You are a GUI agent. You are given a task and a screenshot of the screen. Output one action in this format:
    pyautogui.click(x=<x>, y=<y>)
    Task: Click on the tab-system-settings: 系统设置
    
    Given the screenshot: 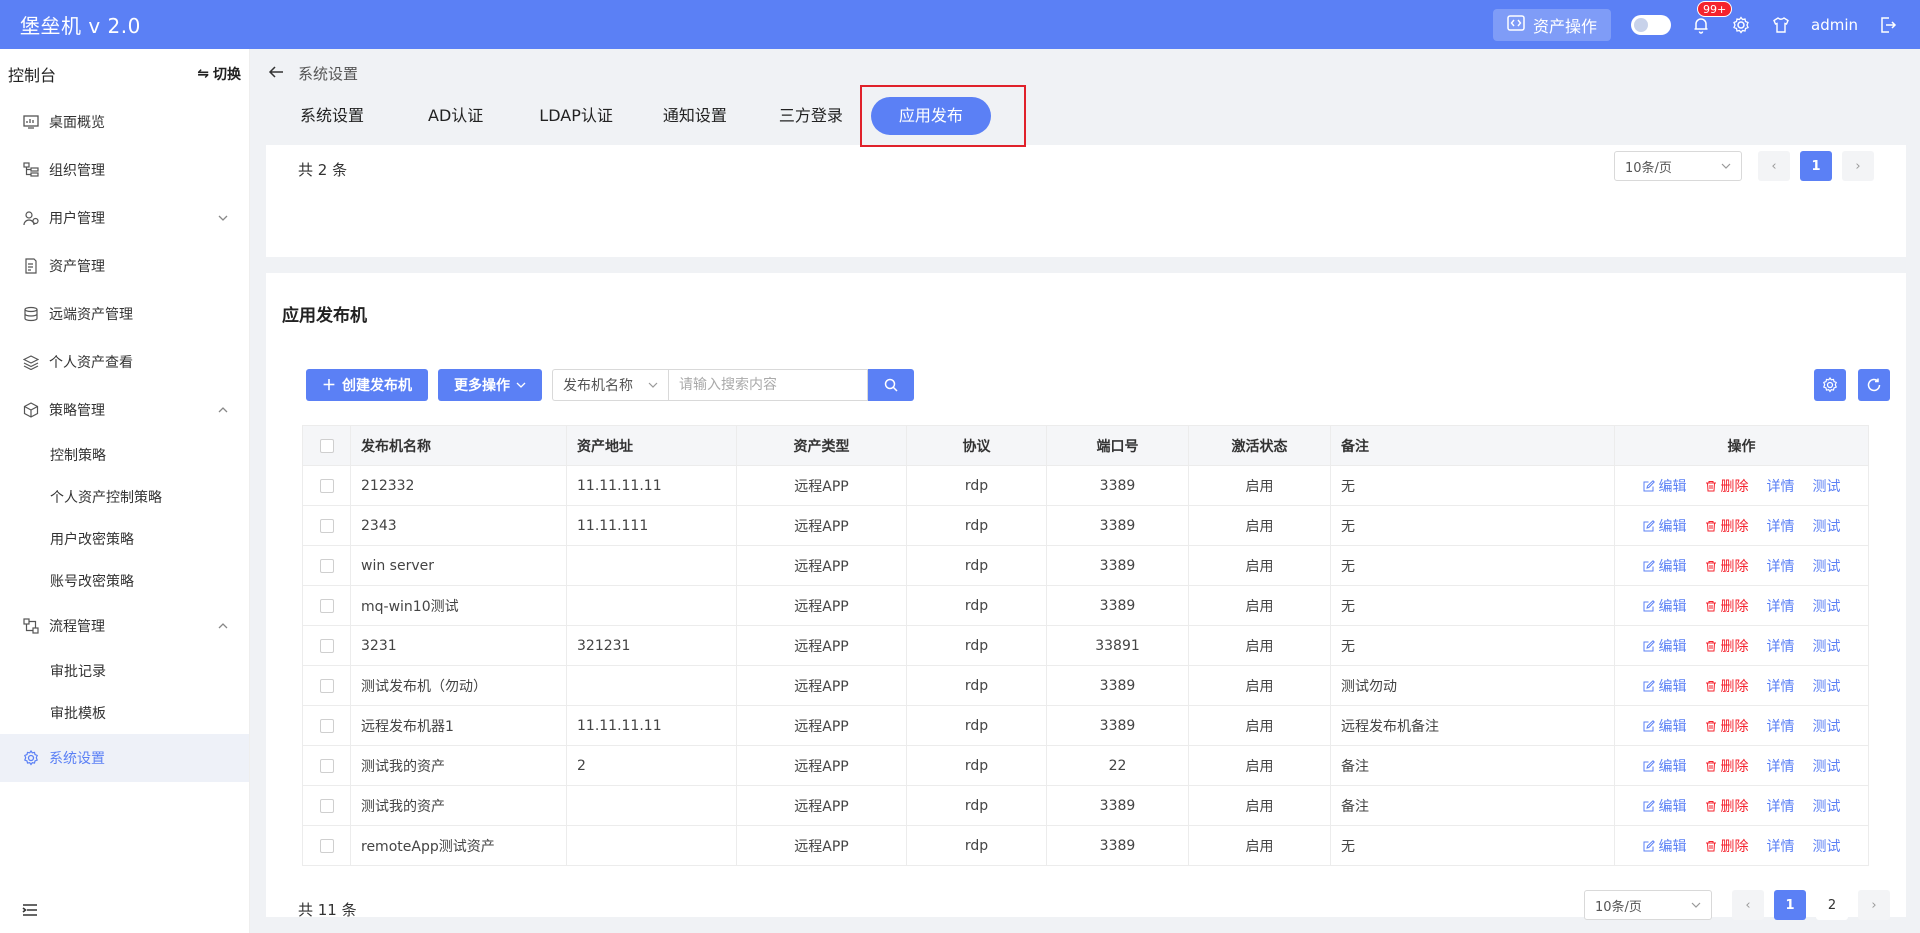 What is the action you would take?
    pyautogui.click(x=332, y=116)
    